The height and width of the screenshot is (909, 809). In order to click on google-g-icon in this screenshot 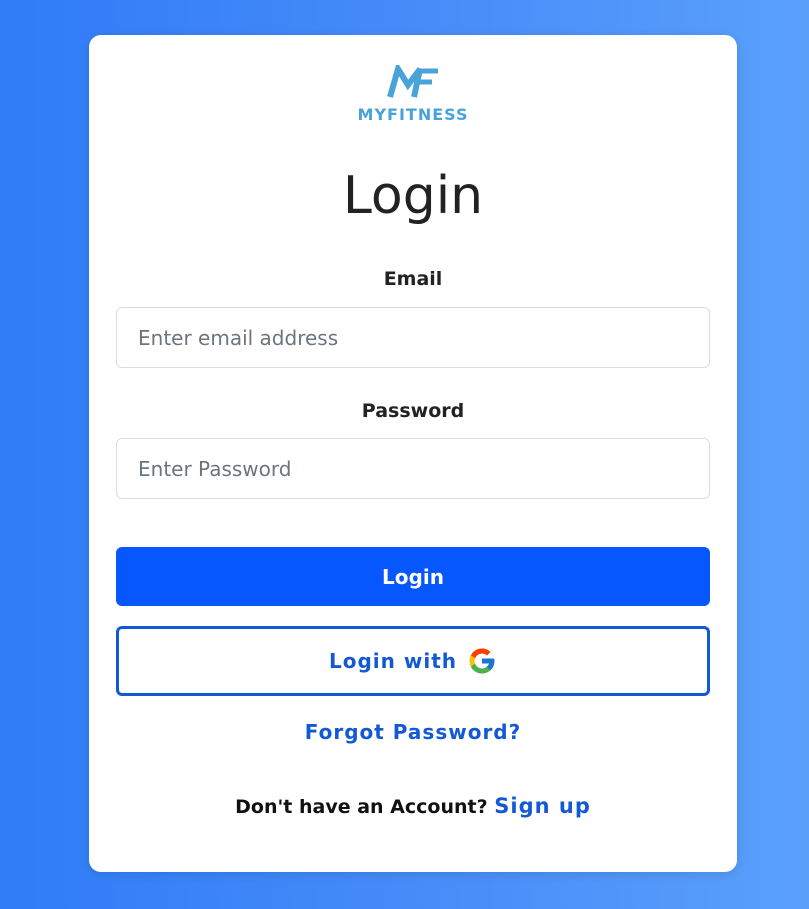, I will do `click(482, 661)`.